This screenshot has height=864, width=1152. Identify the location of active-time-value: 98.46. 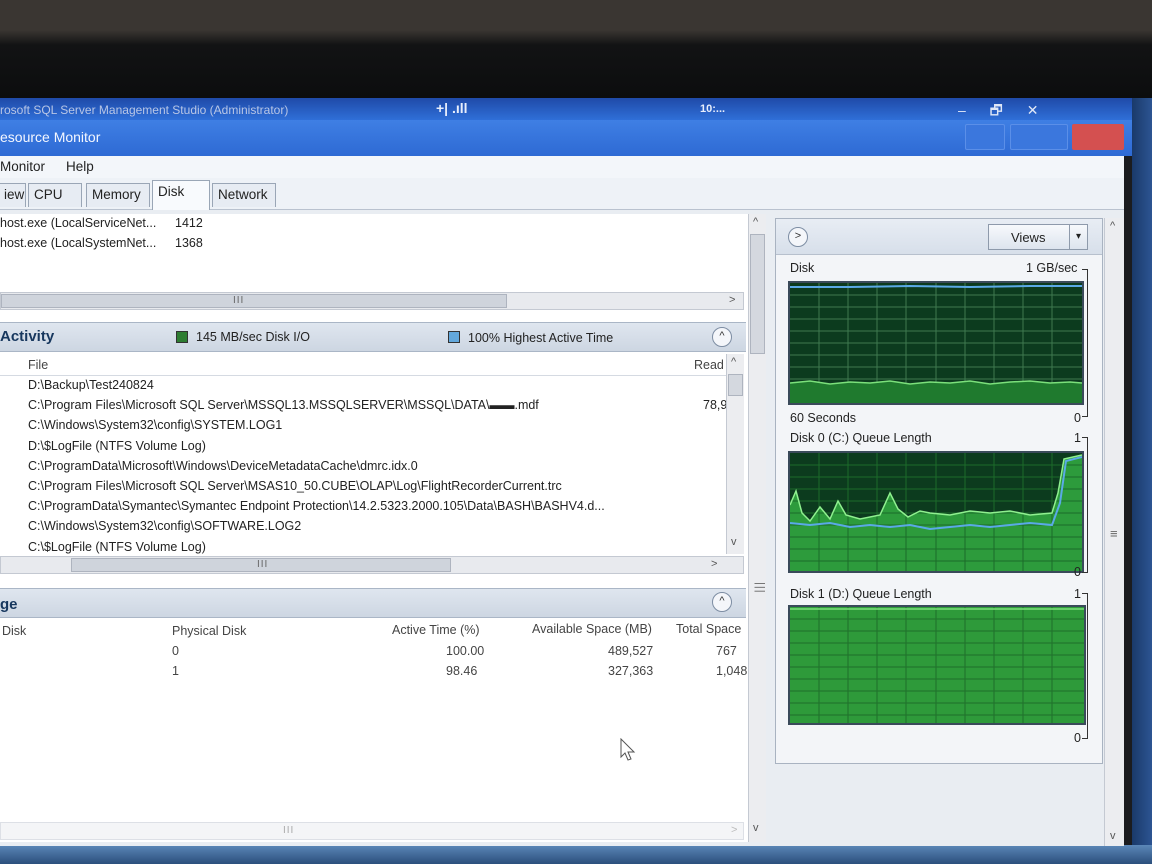
(462, 671).